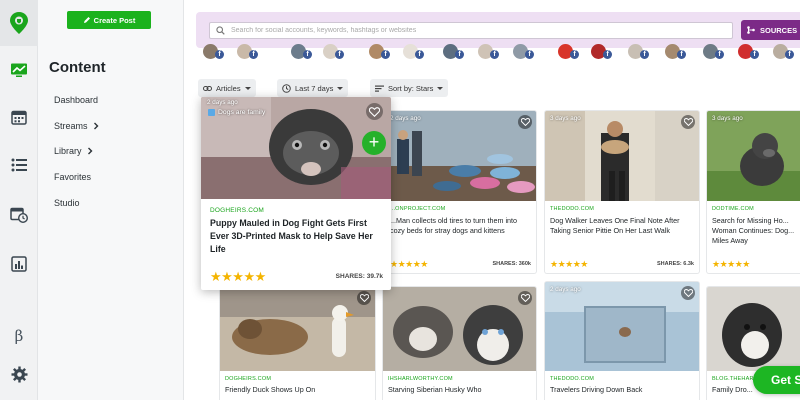  I want to click on sidebar-item-label: Streams, so click(71, 126).